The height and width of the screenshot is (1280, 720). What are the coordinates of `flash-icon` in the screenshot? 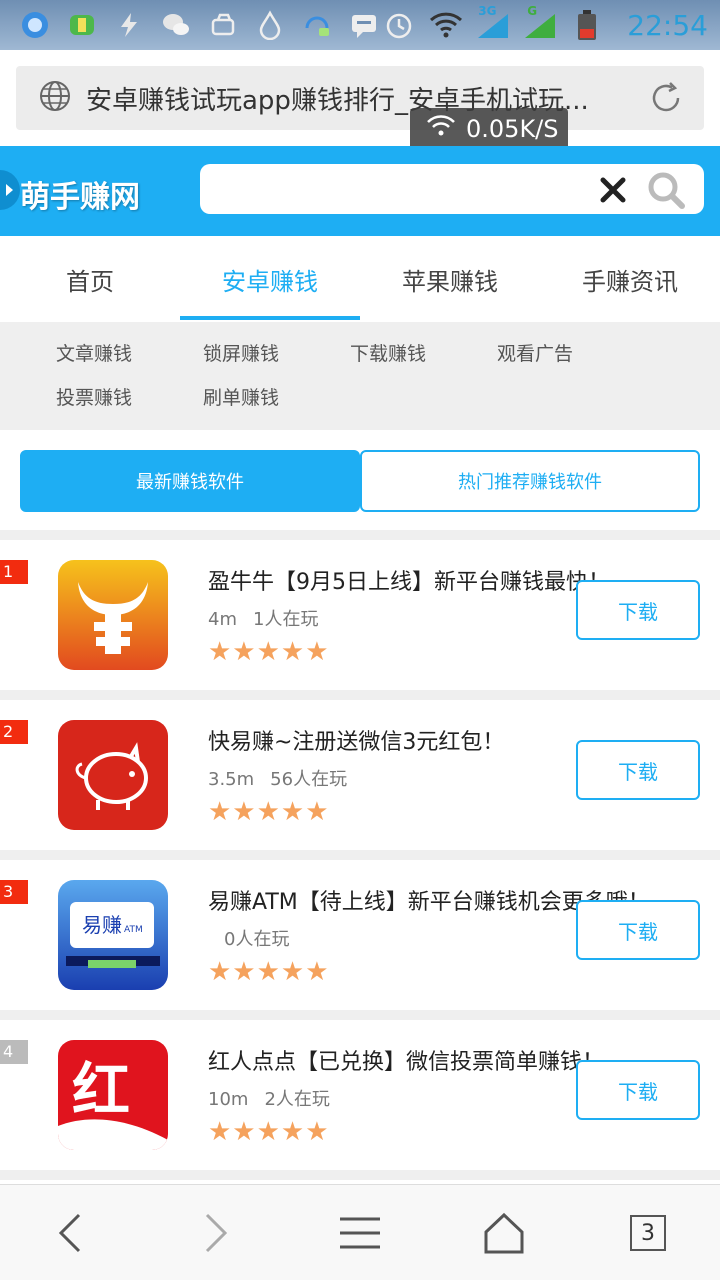 It's located at (129, 25).